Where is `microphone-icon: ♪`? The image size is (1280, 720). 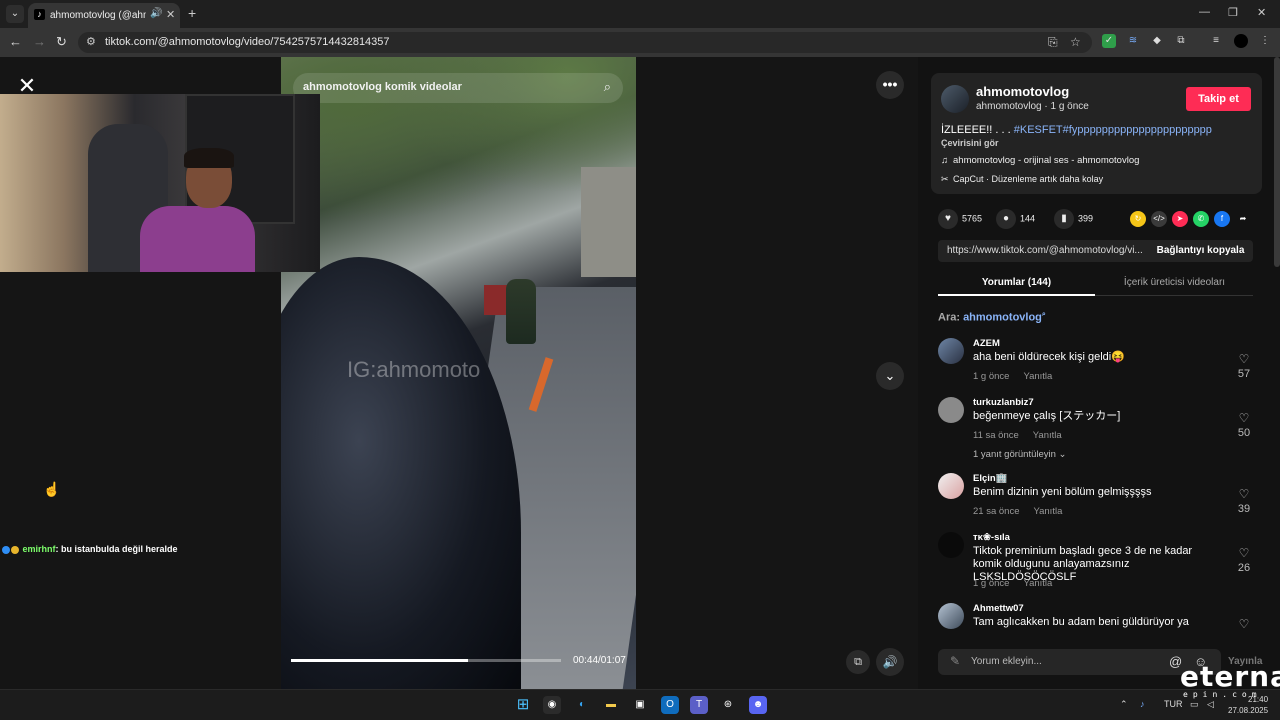
microphone-icon: ♪ is located at coordinates (1142, 704).